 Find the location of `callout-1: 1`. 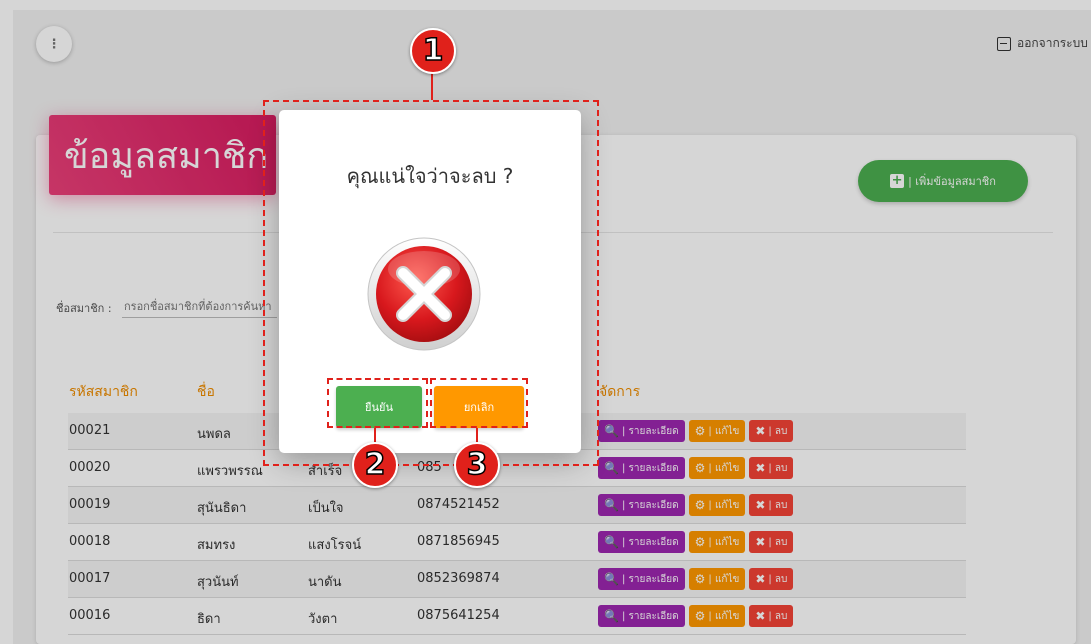

callout-1: 1 is located at coordinates (433, 51).